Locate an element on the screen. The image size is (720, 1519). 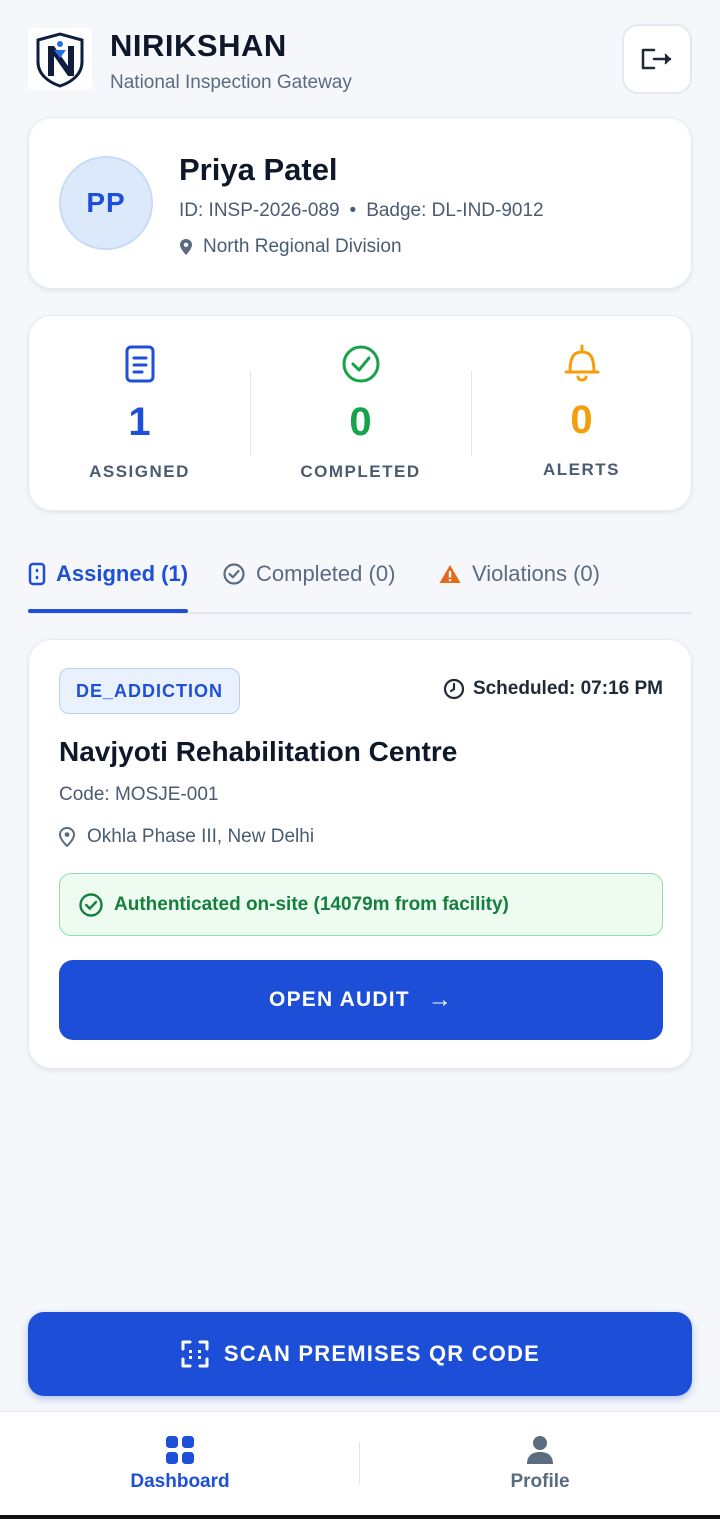
open-audit-label: OPEN AUDIT is located at coordinates (339, 999).